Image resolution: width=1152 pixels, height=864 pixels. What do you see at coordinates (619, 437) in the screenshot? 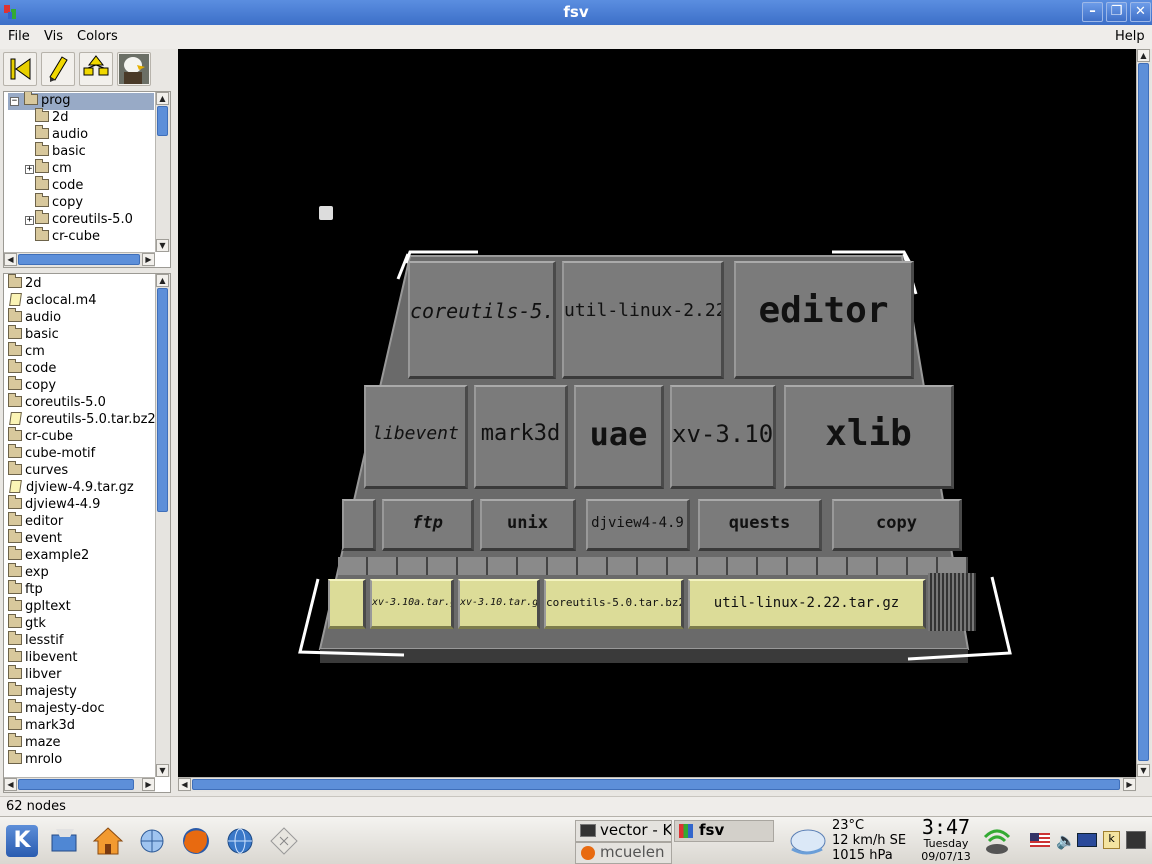
I see `node-uae: uae` at bounding box center [619, 437].